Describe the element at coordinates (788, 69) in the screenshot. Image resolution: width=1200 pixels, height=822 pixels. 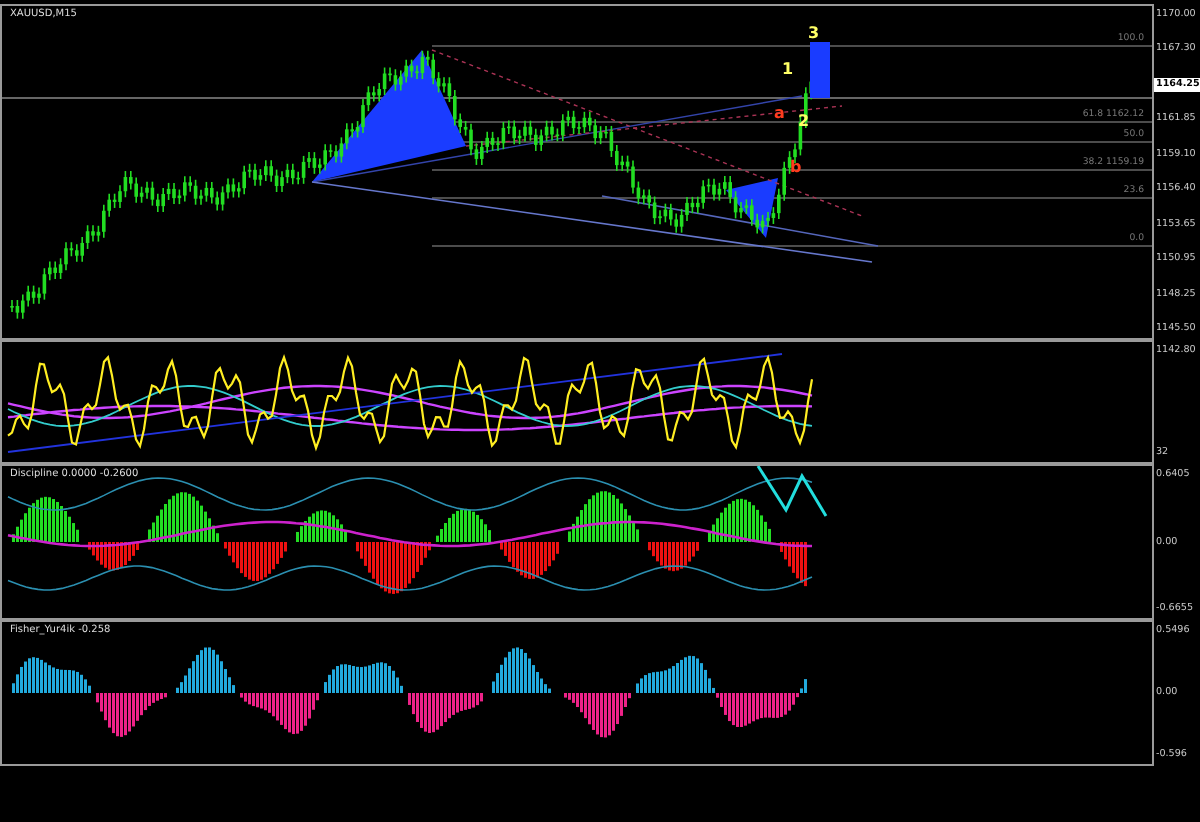
I see `wave-label: 1` at that location.